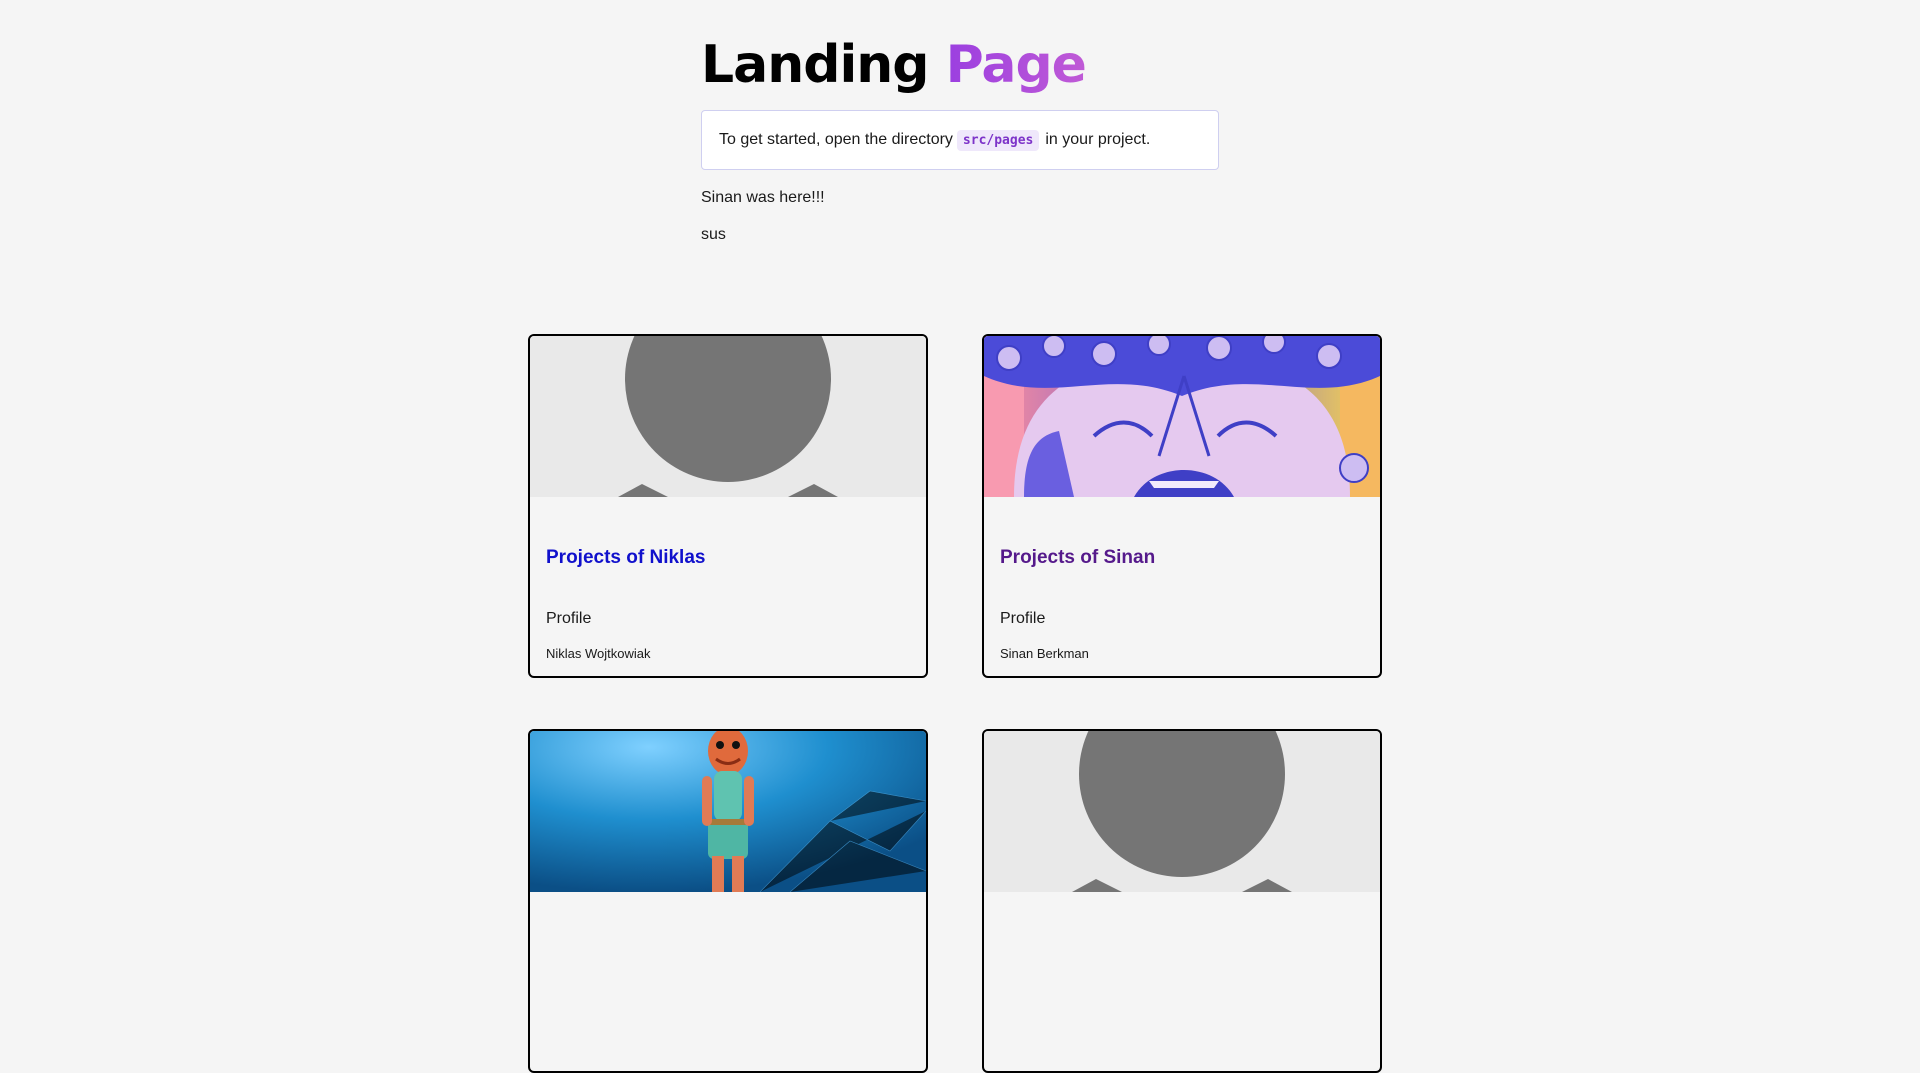 The image size is (1920, 1073). Describe the element at coordinates (763, 197) in the screenshot. I see `paragraph: Sinan was here!!!` at that location.